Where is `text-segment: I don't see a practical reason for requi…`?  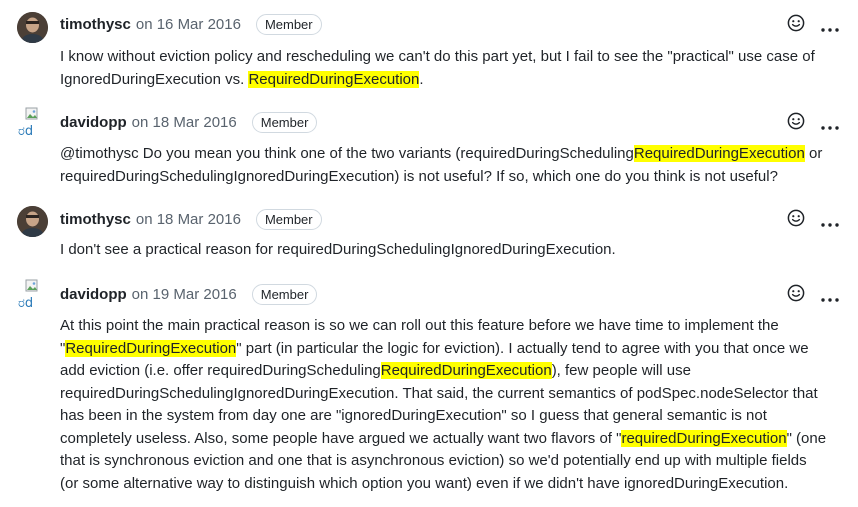 text-segment: I don't see a practical reason for requi… is located at coordinates (338, 249).